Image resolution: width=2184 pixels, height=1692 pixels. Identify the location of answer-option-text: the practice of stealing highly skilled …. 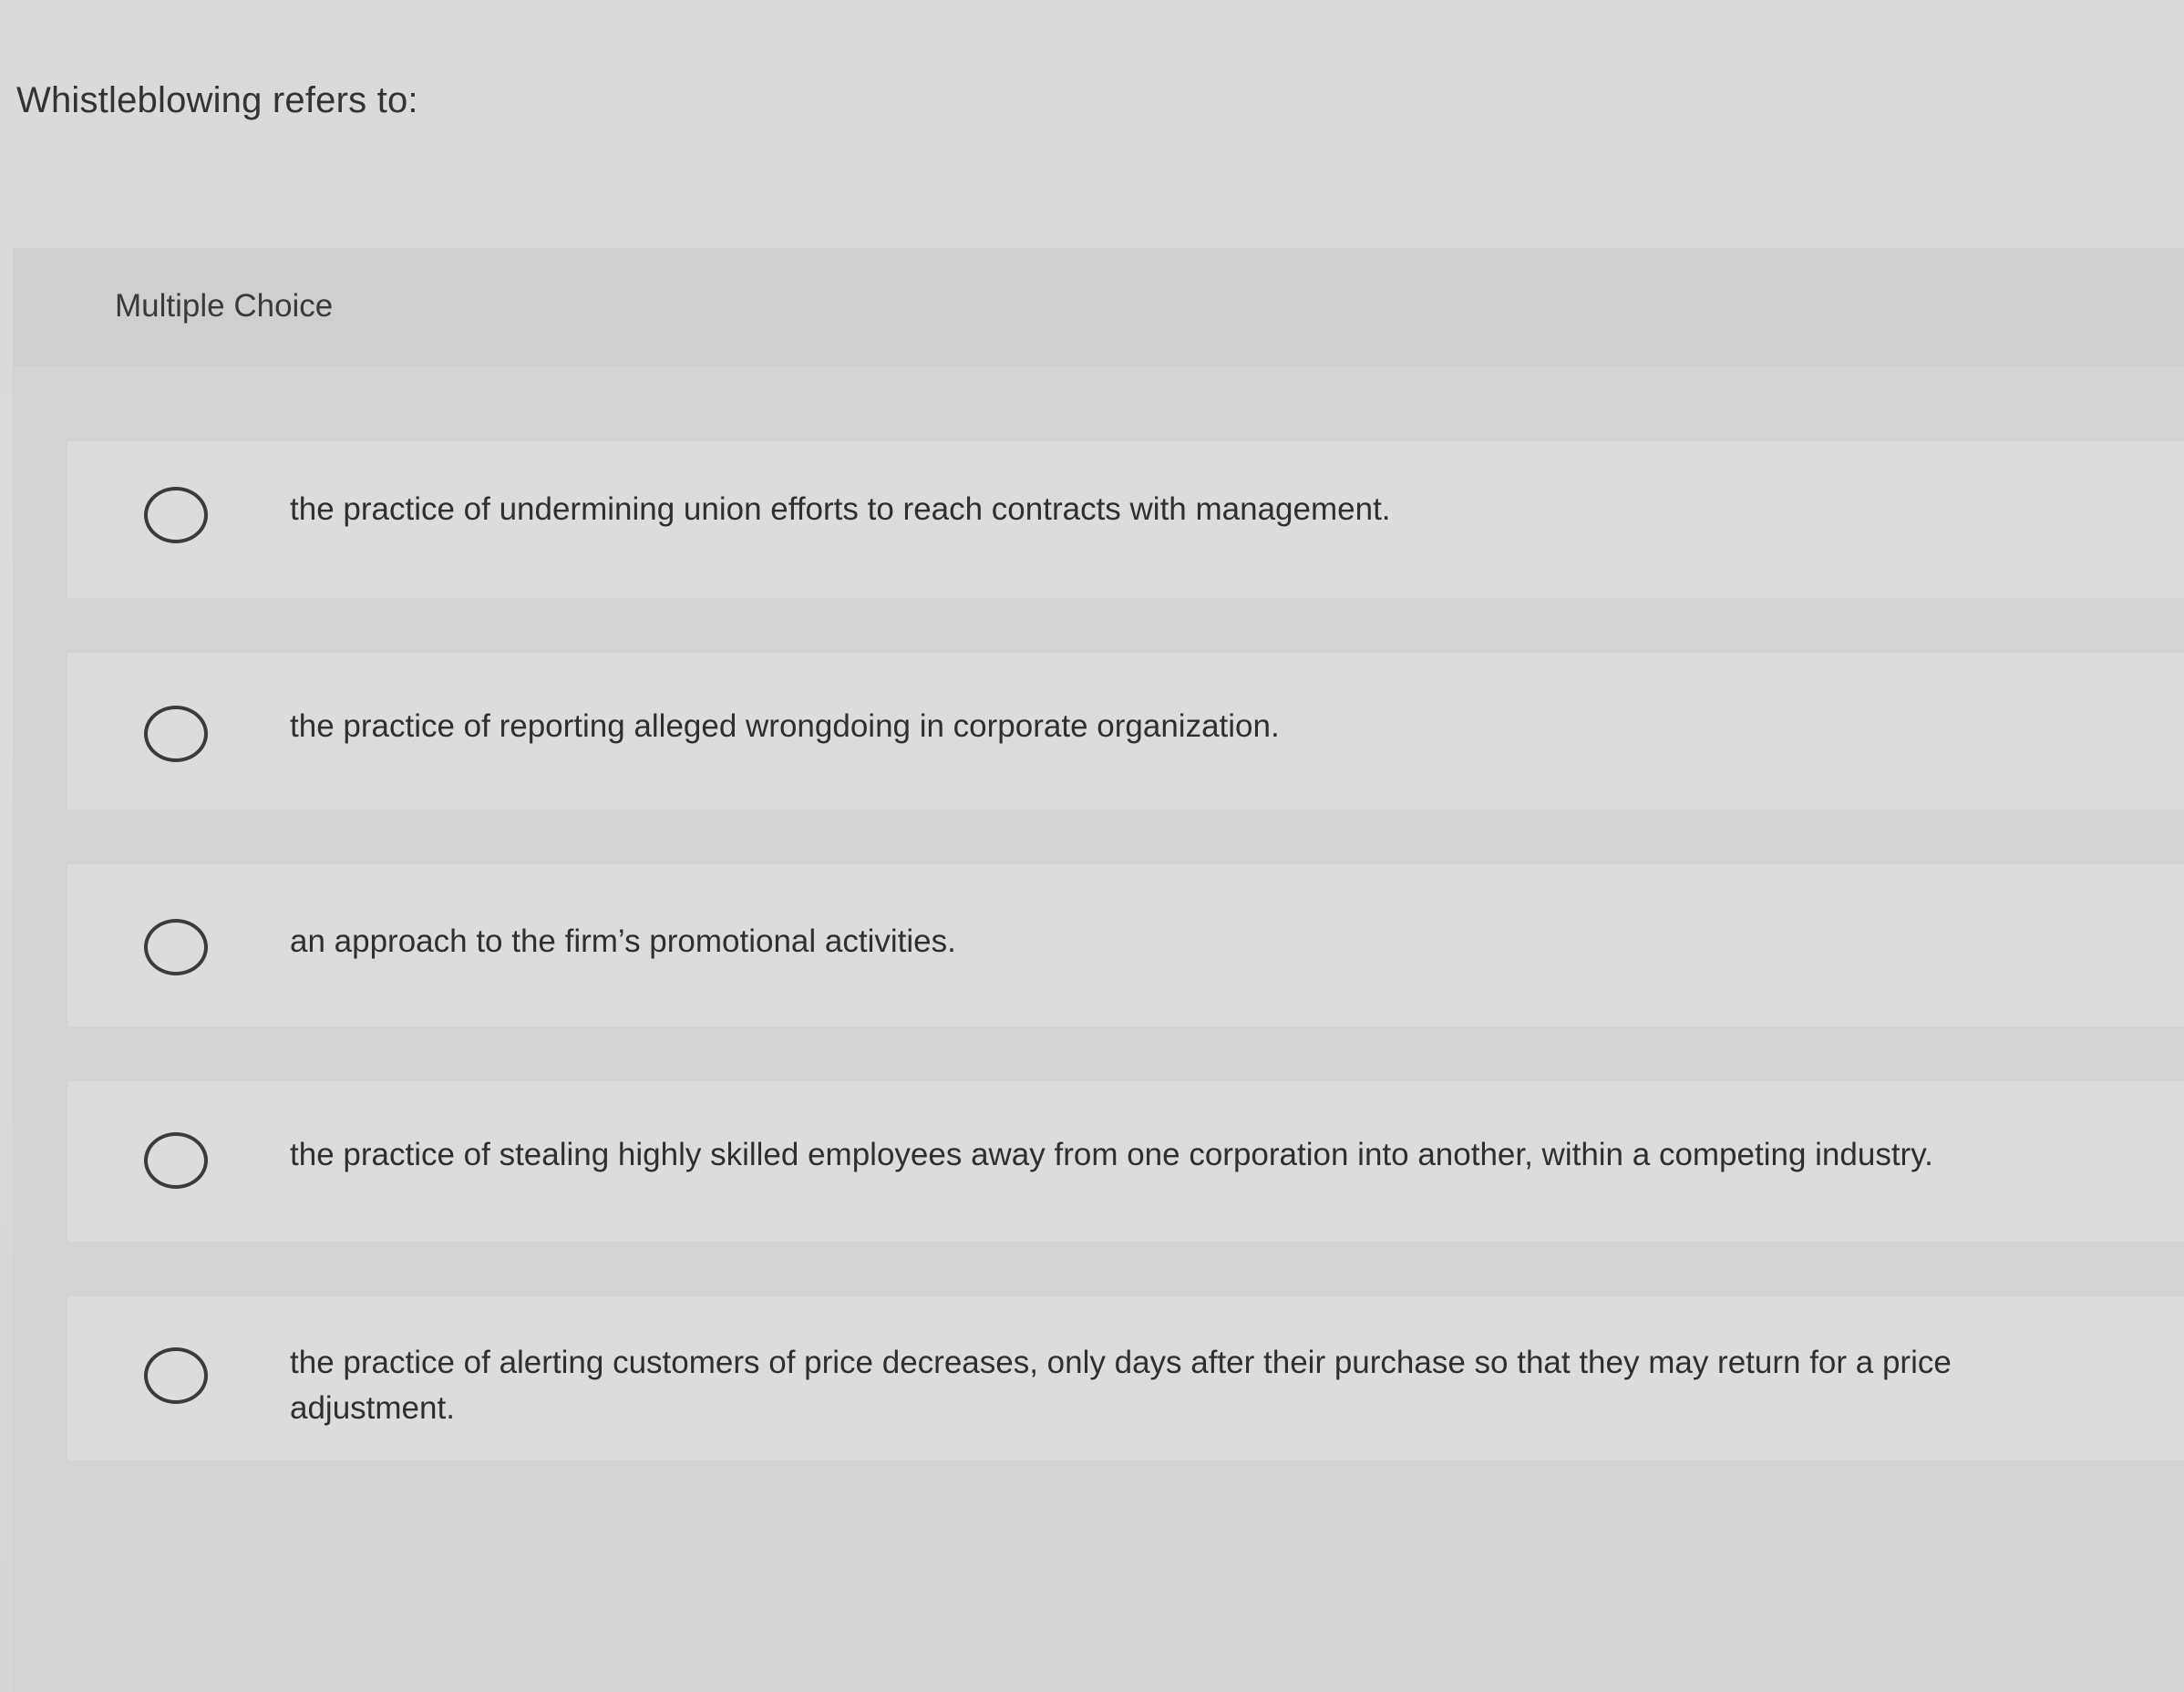
(1112, 1154).